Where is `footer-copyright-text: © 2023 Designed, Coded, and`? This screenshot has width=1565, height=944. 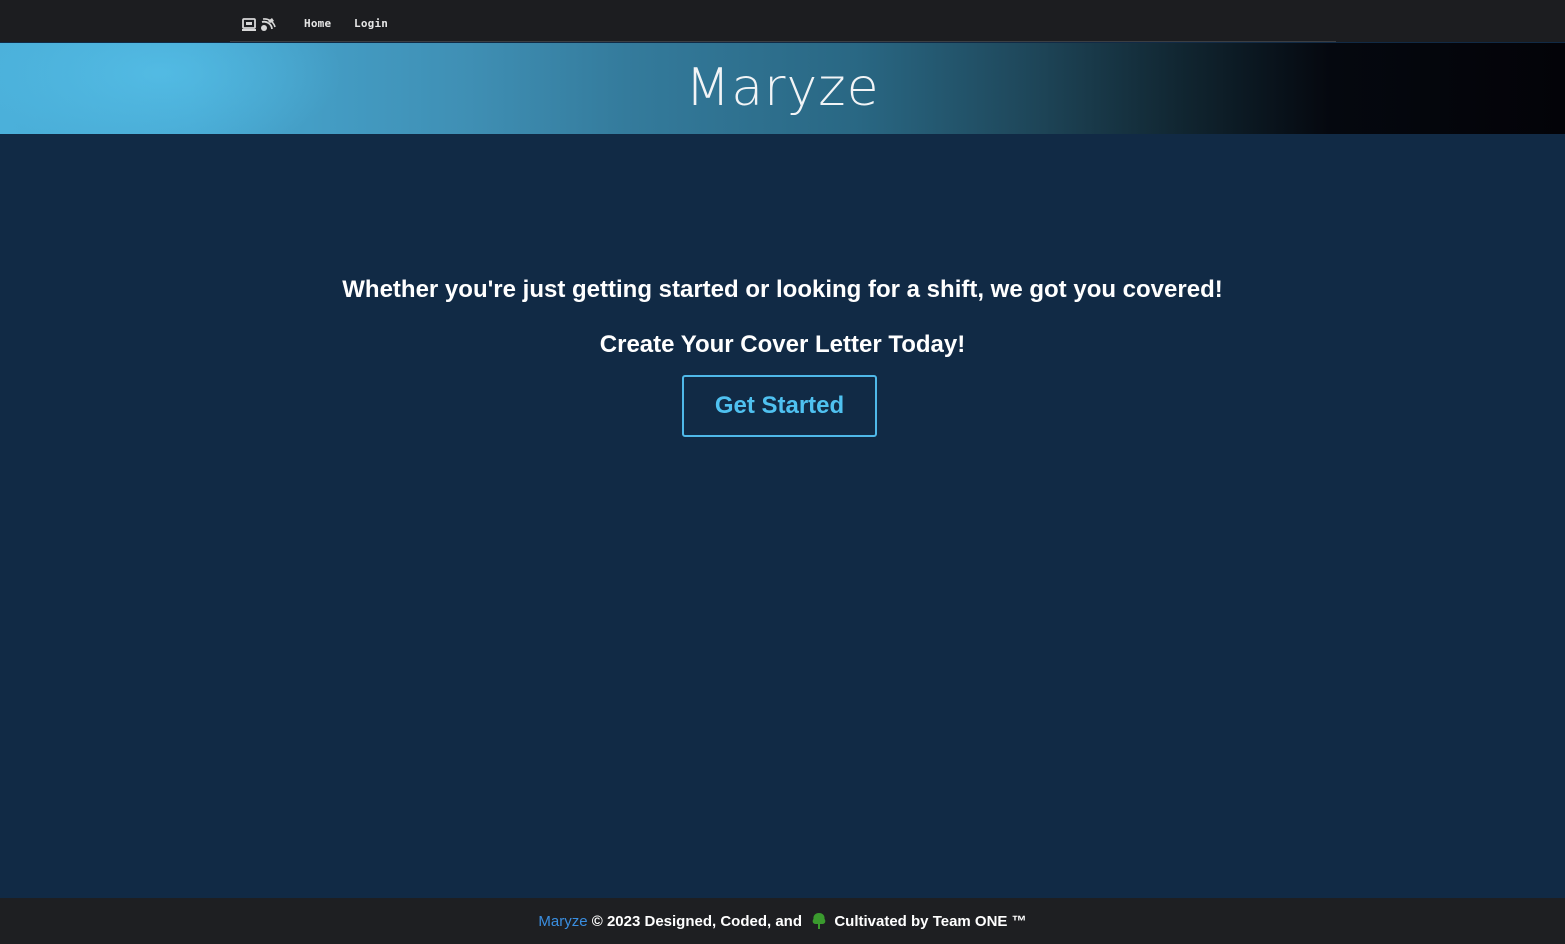
footer-copyright-text: © 2023 Designed, Coded, and is located at coordinates (697, 921).